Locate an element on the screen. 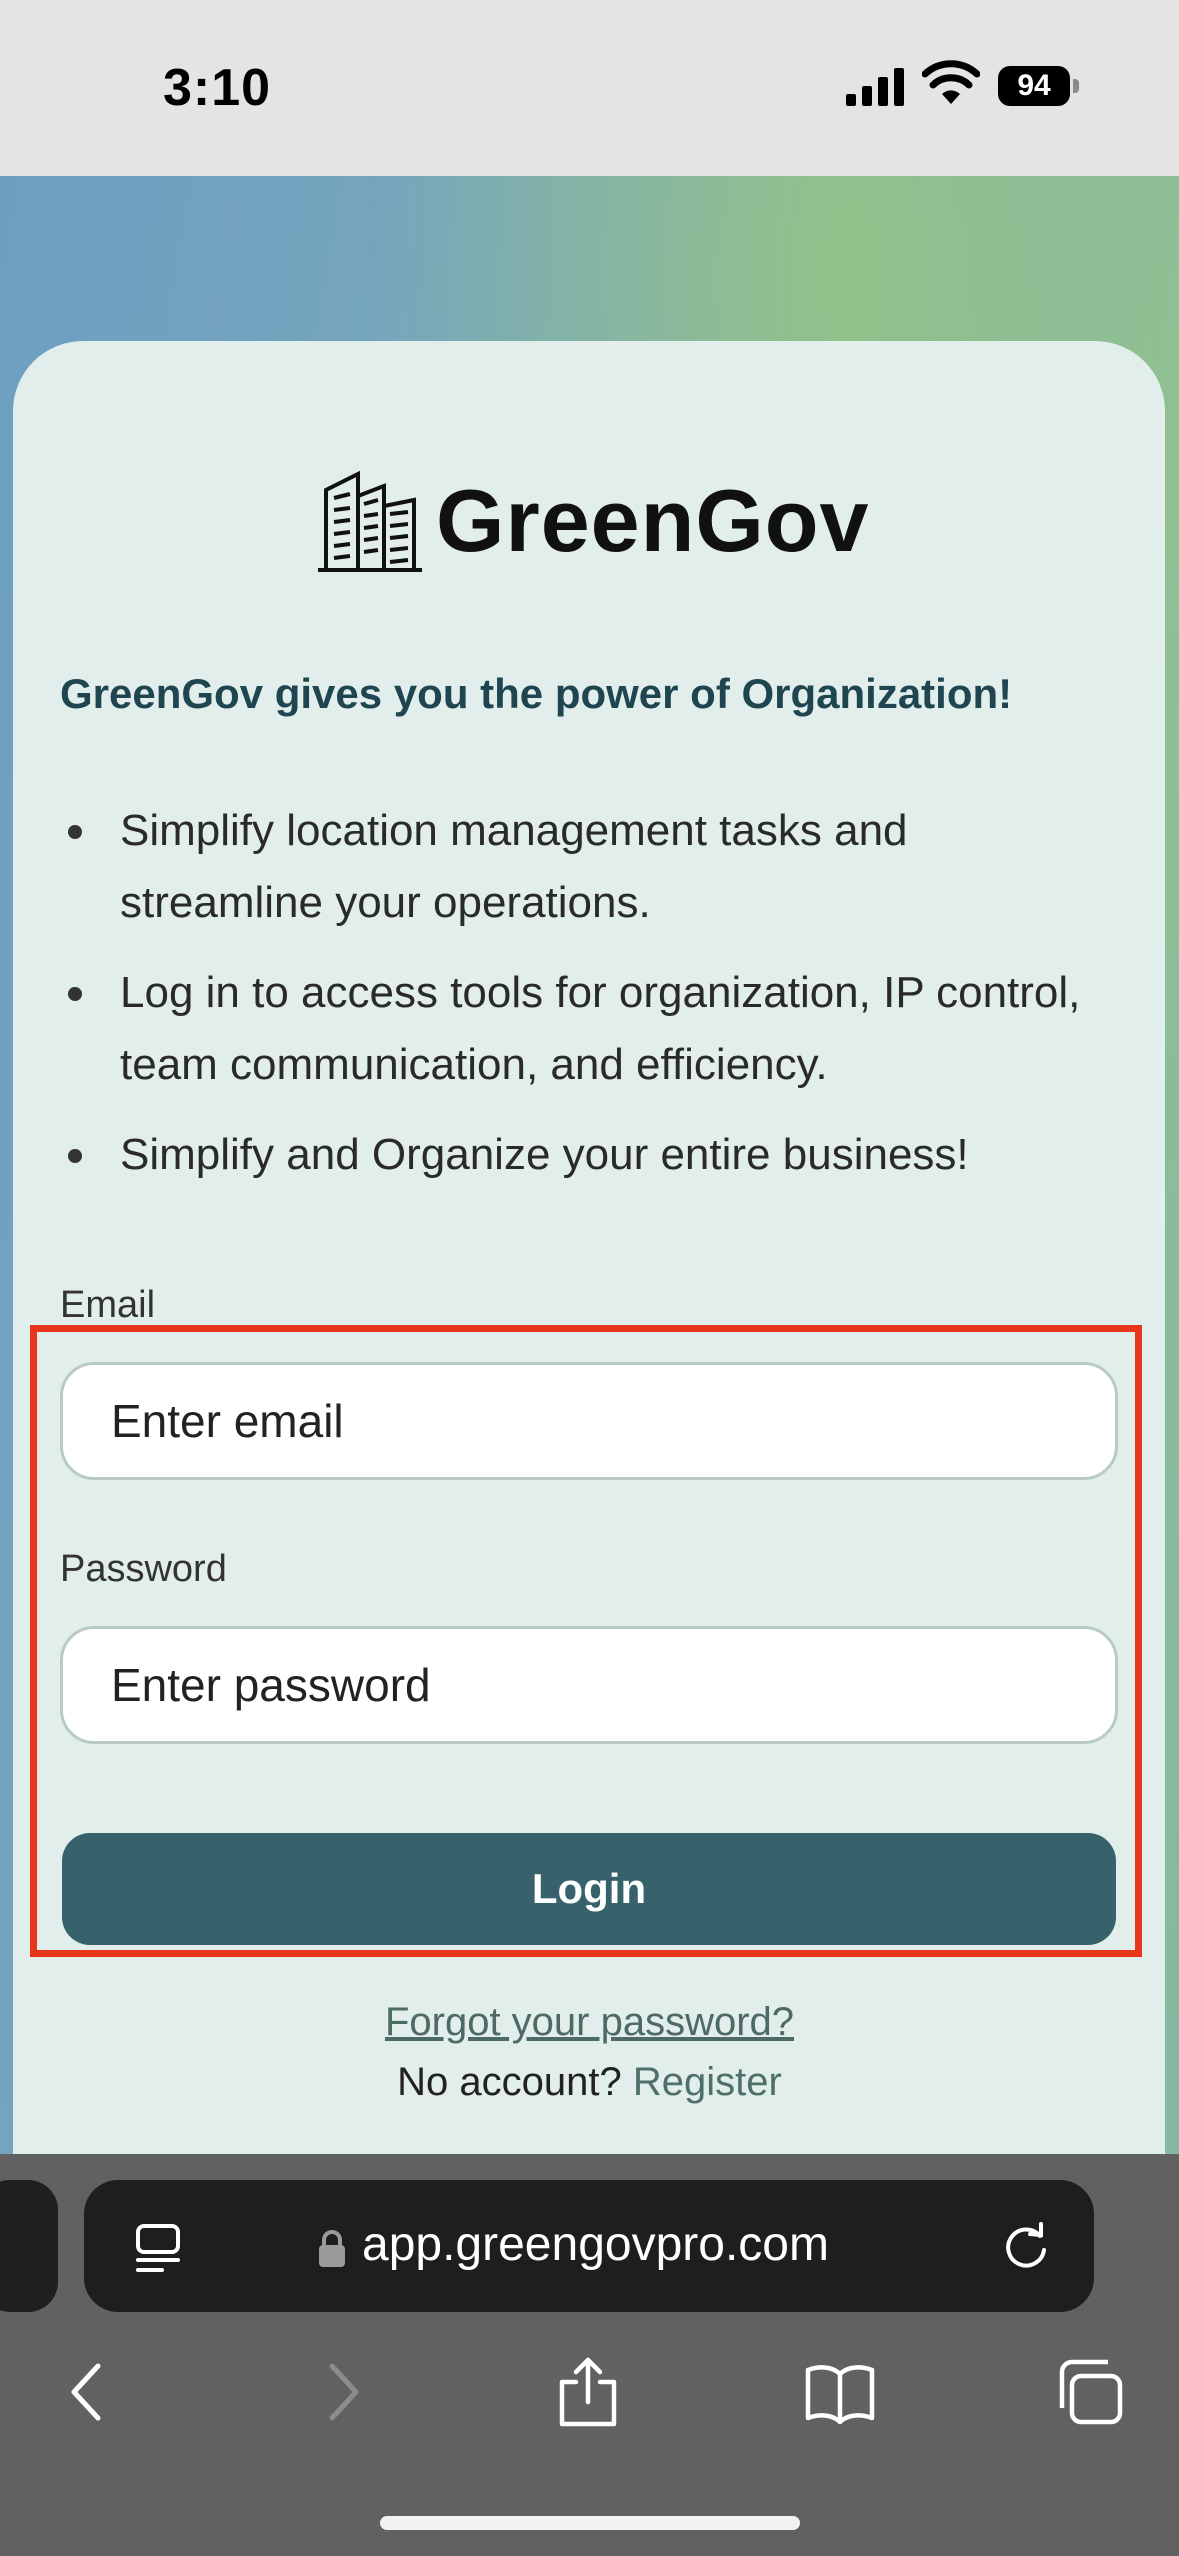  no-account-text: No account? is located at coordinates (509, 2082).